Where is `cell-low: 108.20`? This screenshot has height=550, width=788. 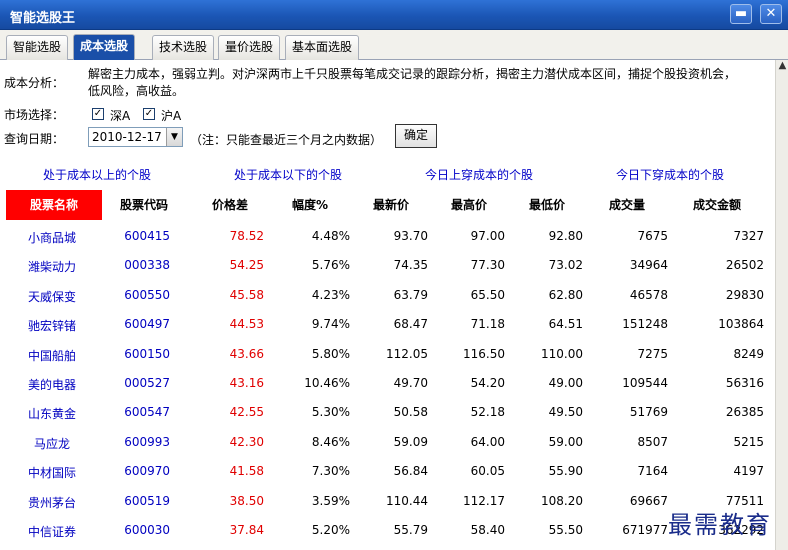
cell-low: 108.20 is located at coordinates (562, 501).